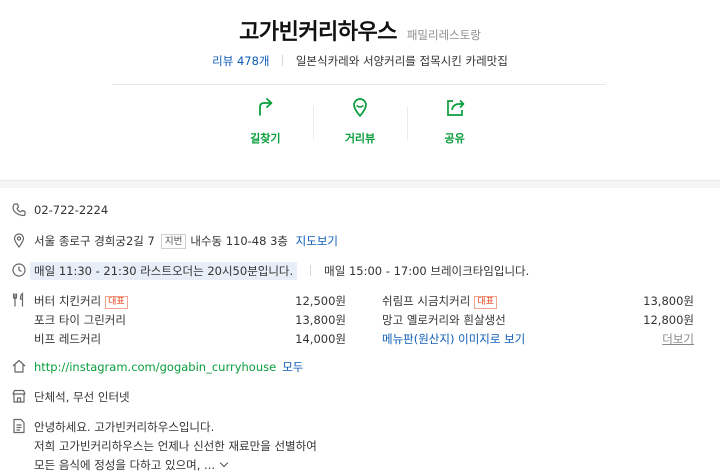  What do you see at coordinates (224, 463) in the screenshot?
I see `chevron-down-icon` at bounding box center [224, 463].